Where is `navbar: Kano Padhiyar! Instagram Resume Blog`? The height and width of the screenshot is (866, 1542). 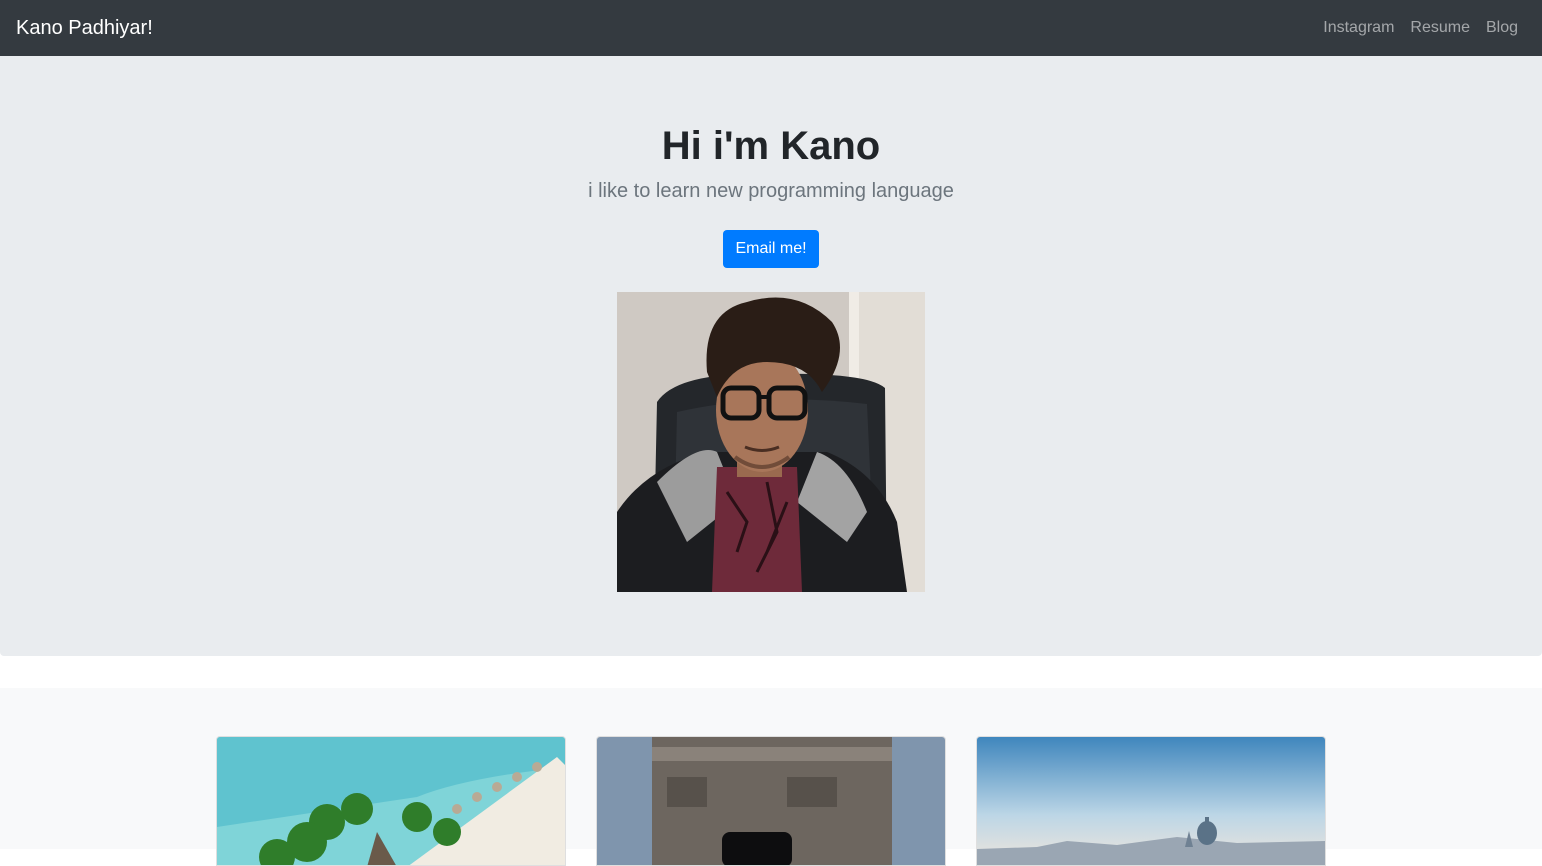
navbar: Kano Padhiyar! Instagram Resume Blog is located at coordinates (771, 28).